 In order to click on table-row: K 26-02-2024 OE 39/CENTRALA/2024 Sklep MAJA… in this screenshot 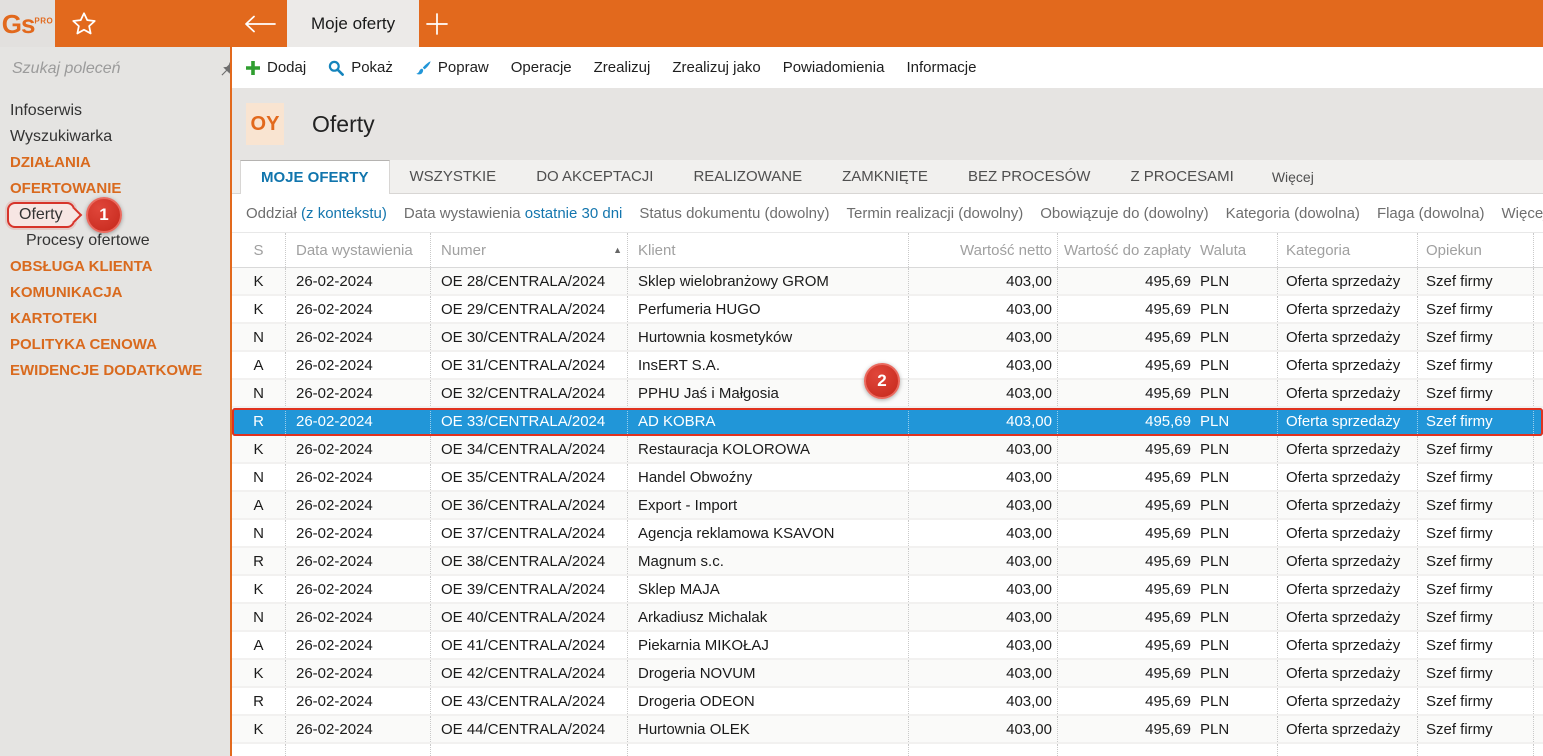, I will do `click(887, 590)`.